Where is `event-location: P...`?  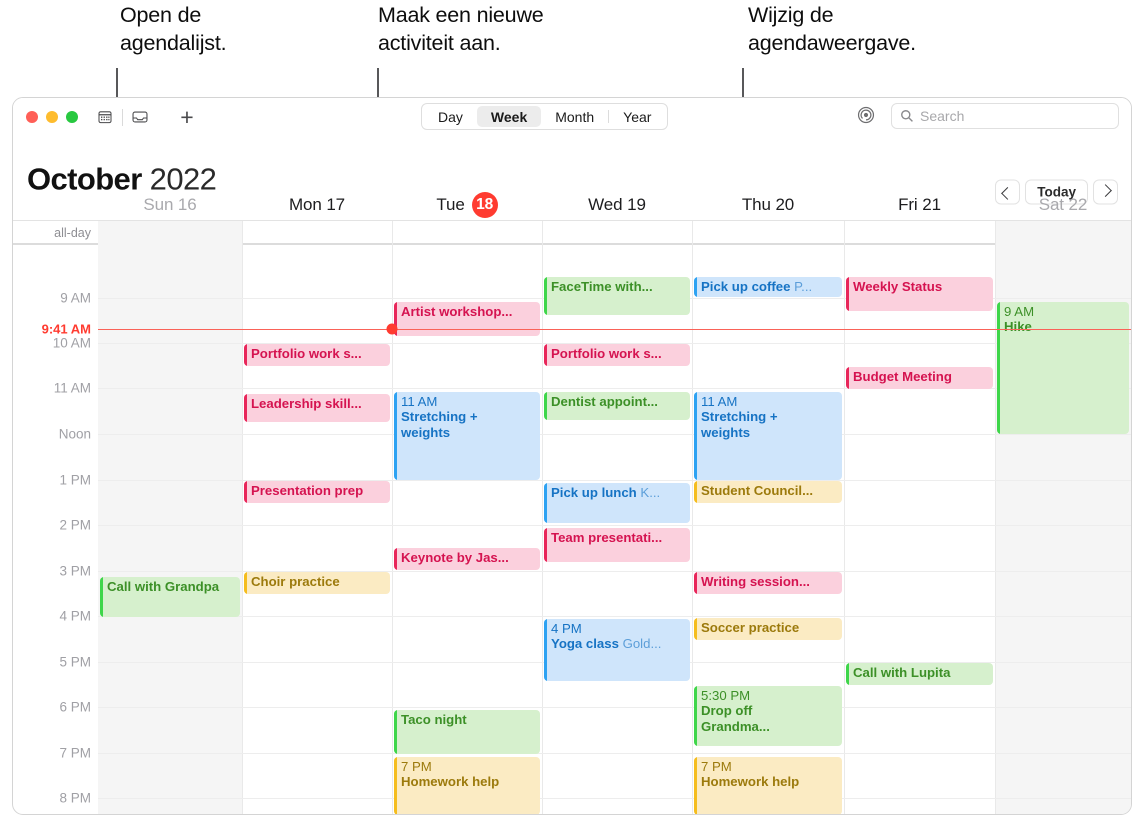
event-location: P... is located at coordinates (803, 286).